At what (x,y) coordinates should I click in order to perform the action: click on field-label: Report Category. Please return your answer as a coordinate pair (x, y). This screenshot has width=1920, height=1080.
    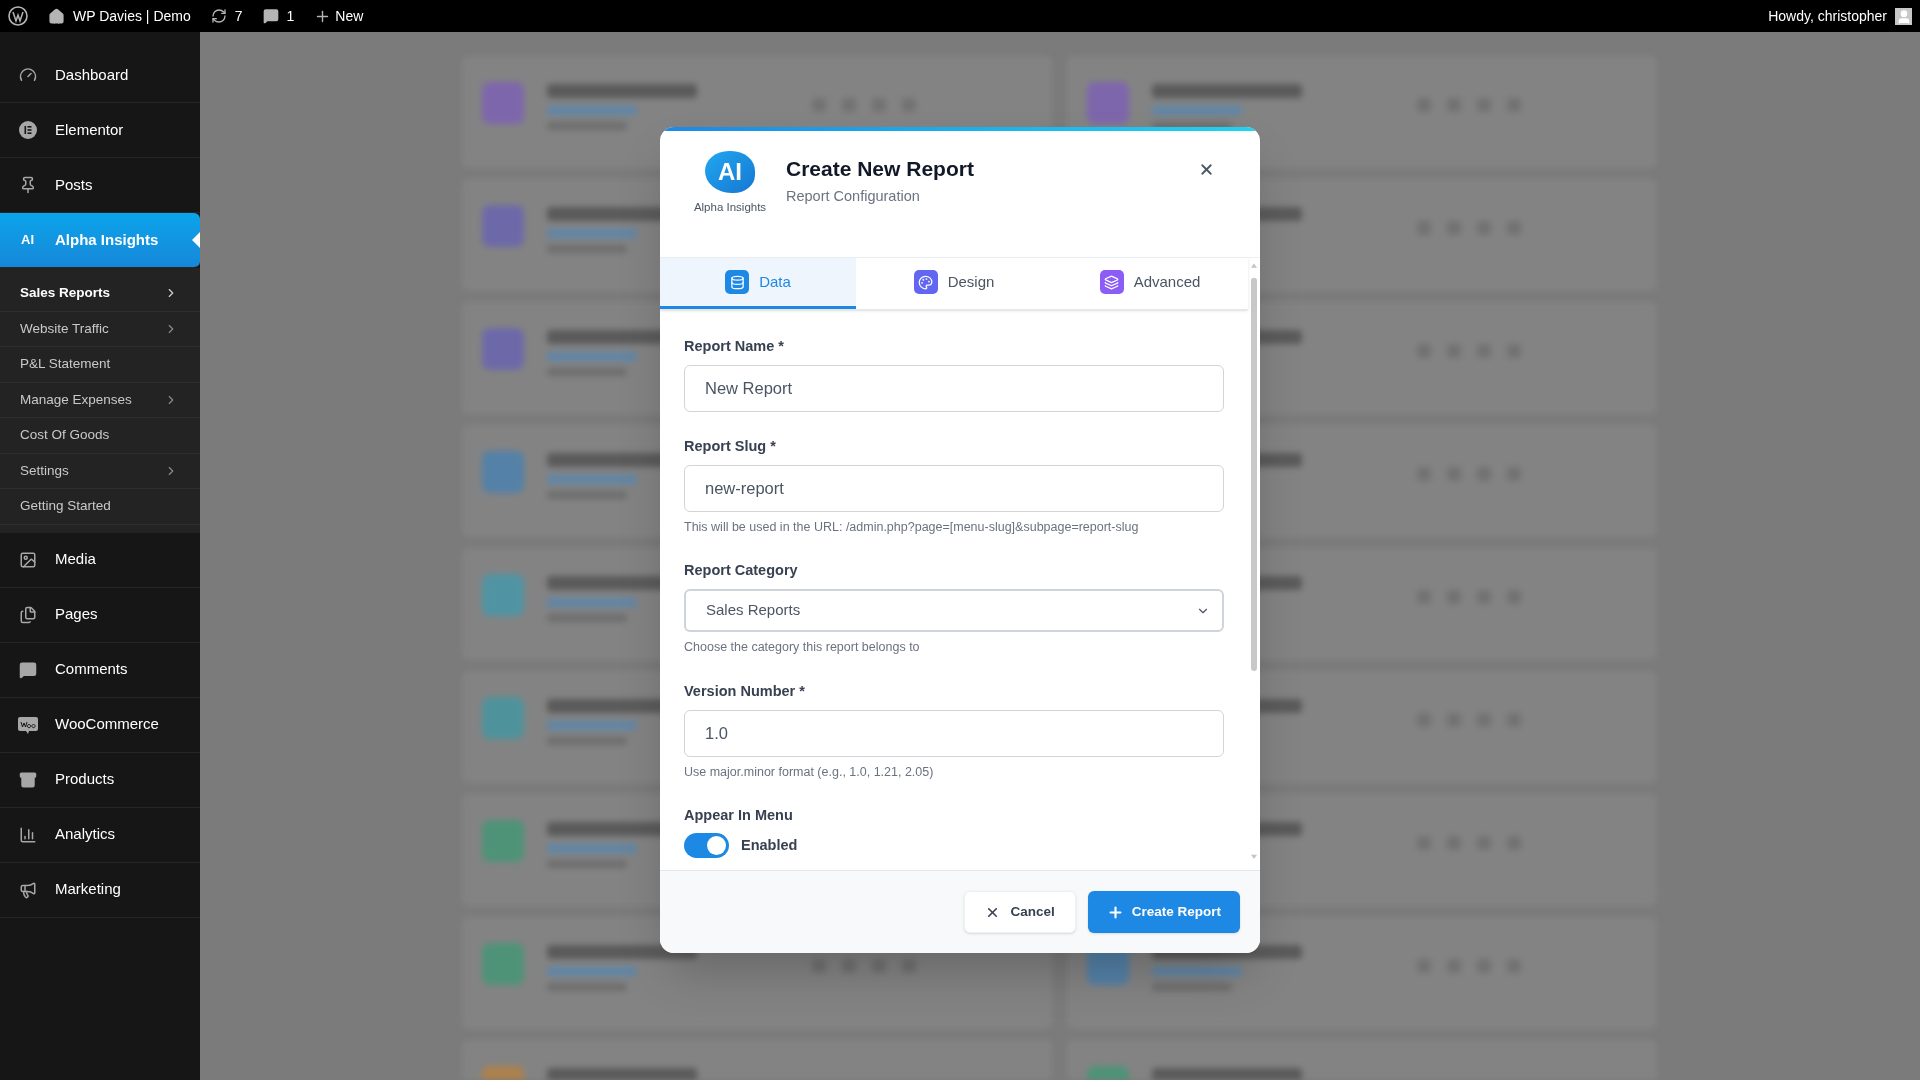
    Looking at the image, I should click on (741, 571).